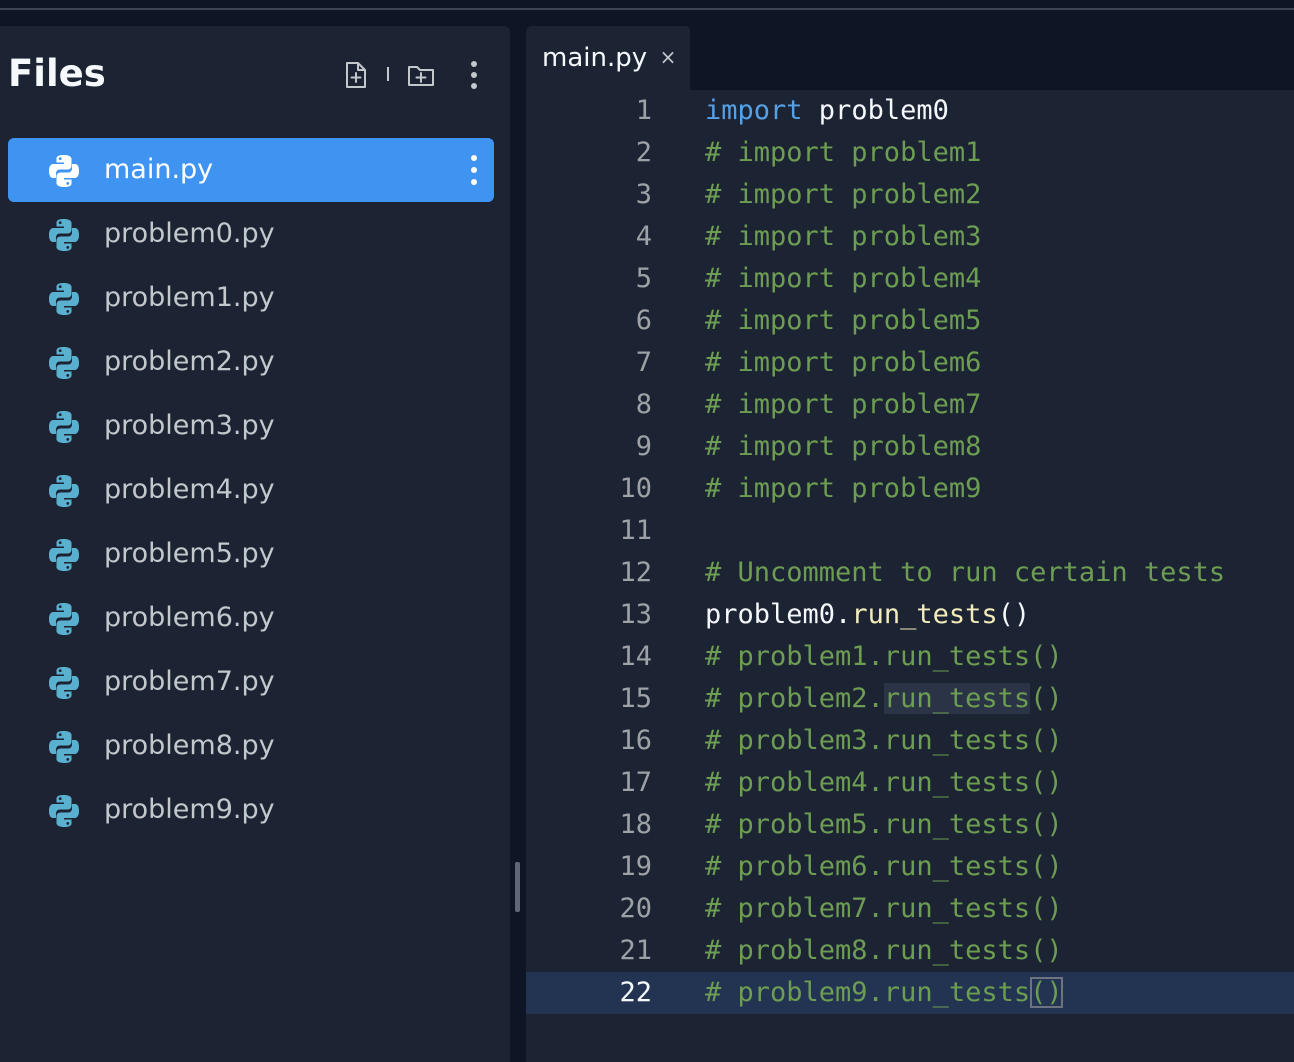 Image resolution: width=1294 pixels, height=1062 pixels. I want to click on folder-plus-icon, so click(421, 76).